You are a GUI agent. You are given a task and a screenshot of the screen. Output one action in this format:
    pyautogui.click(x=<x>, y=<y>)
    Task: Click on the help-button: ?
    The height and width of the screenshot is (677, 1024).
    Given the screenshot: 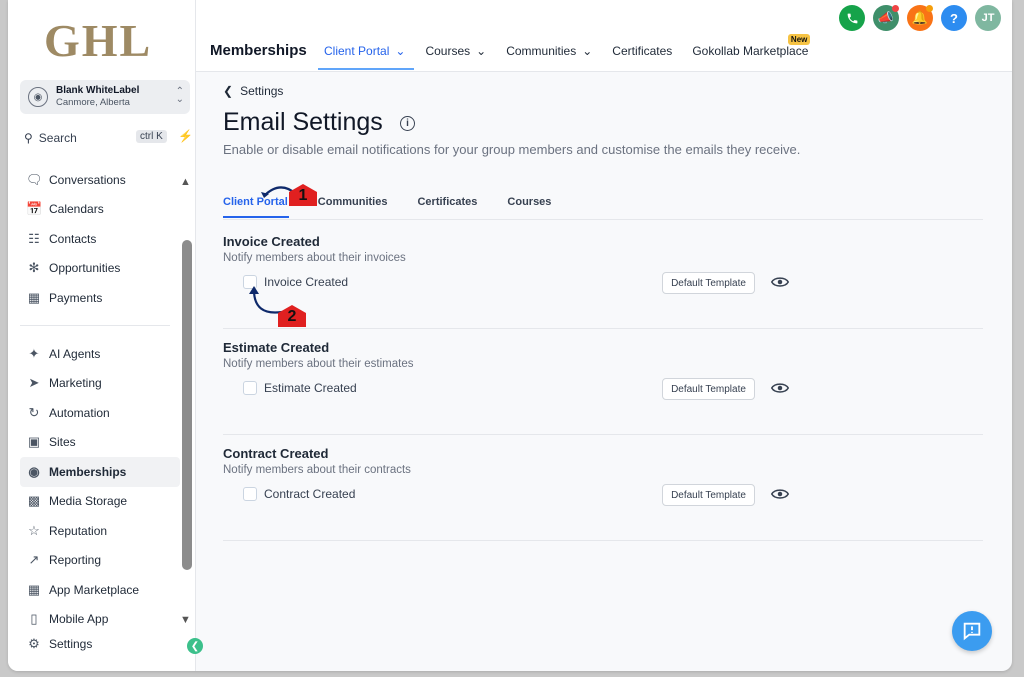 What is the action you would take?
    pyautogui.click(x=954, y=18)
    